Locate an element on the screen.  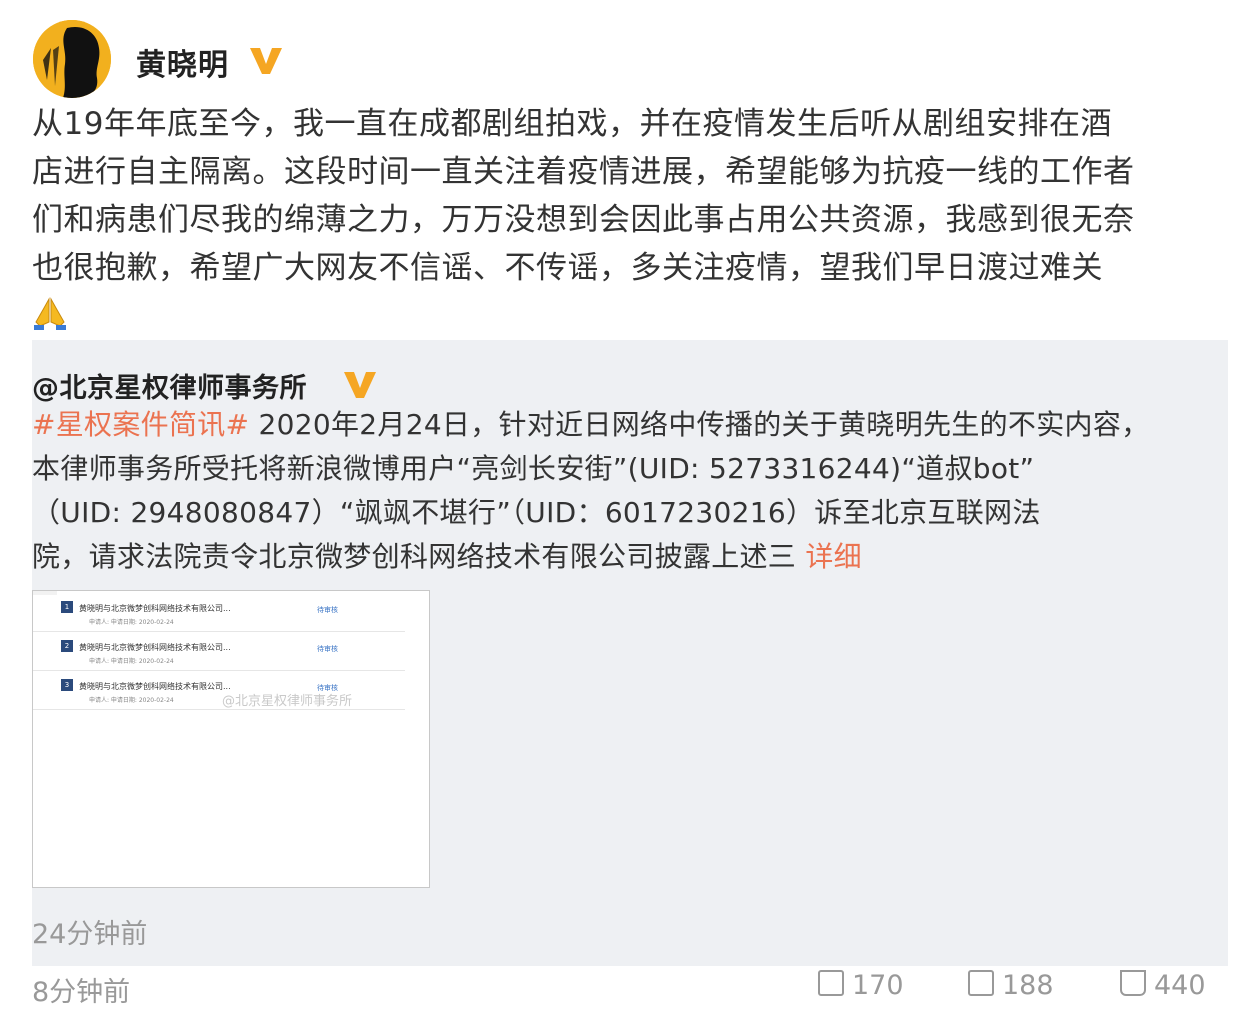
post-text-line: 店进行自主隔离。这段时间一直关注着疫情进展，希望能够为抗疫一线的工作者 is located at coordinates (583, 172).